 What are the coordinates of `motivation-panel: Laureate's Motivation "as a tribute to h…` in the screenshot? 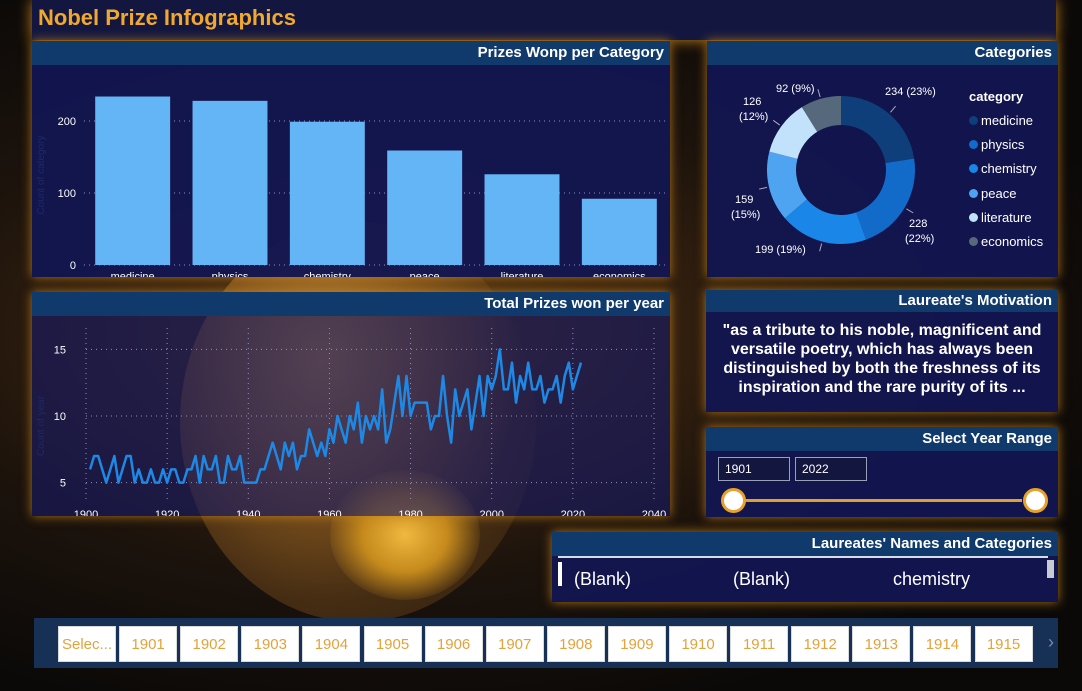 It's located at (882, 351).